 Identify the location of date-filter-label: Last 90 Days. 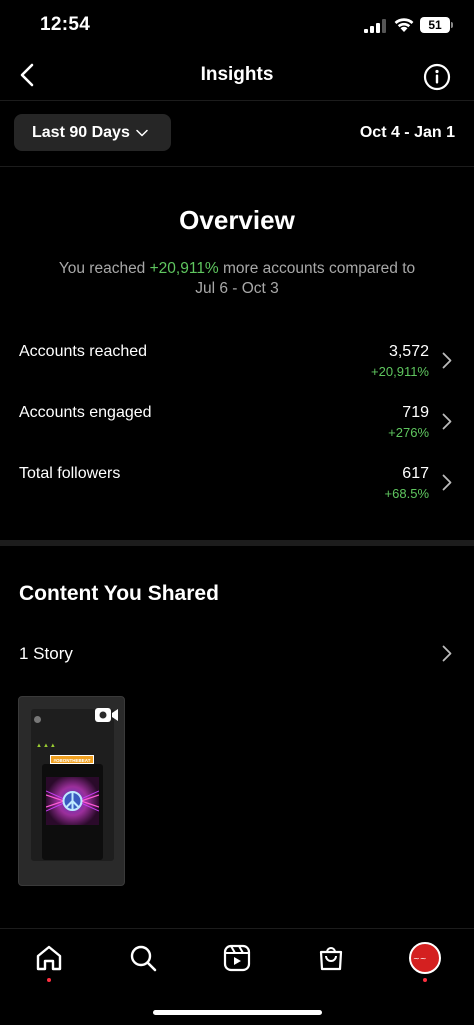
(81, 132).